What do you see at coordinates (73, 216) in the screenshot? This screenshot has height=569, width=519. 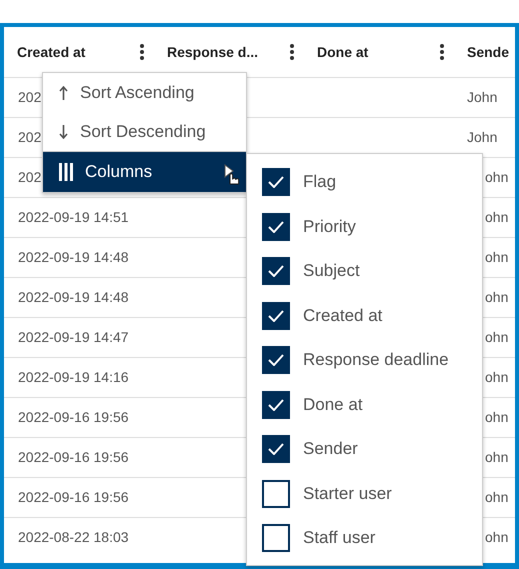 I see `table-cell: 2022-09-19 14:51` at bounding box center [73, 216].